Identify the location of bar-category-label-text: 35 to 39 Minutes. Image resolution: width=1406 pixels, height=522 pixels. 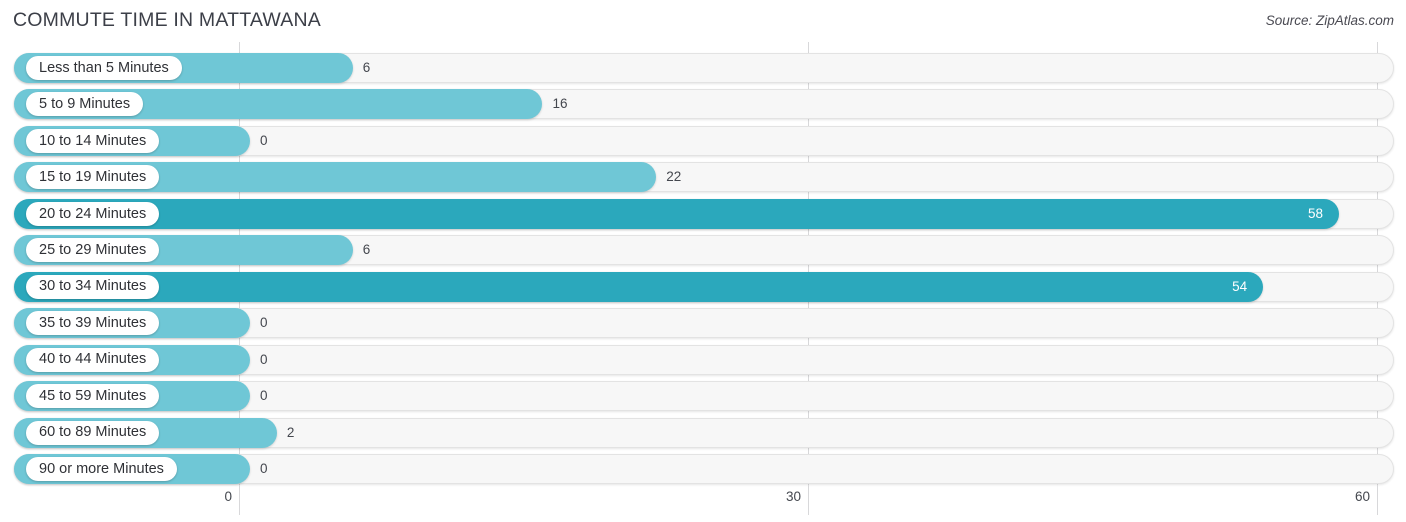
(93, 322).